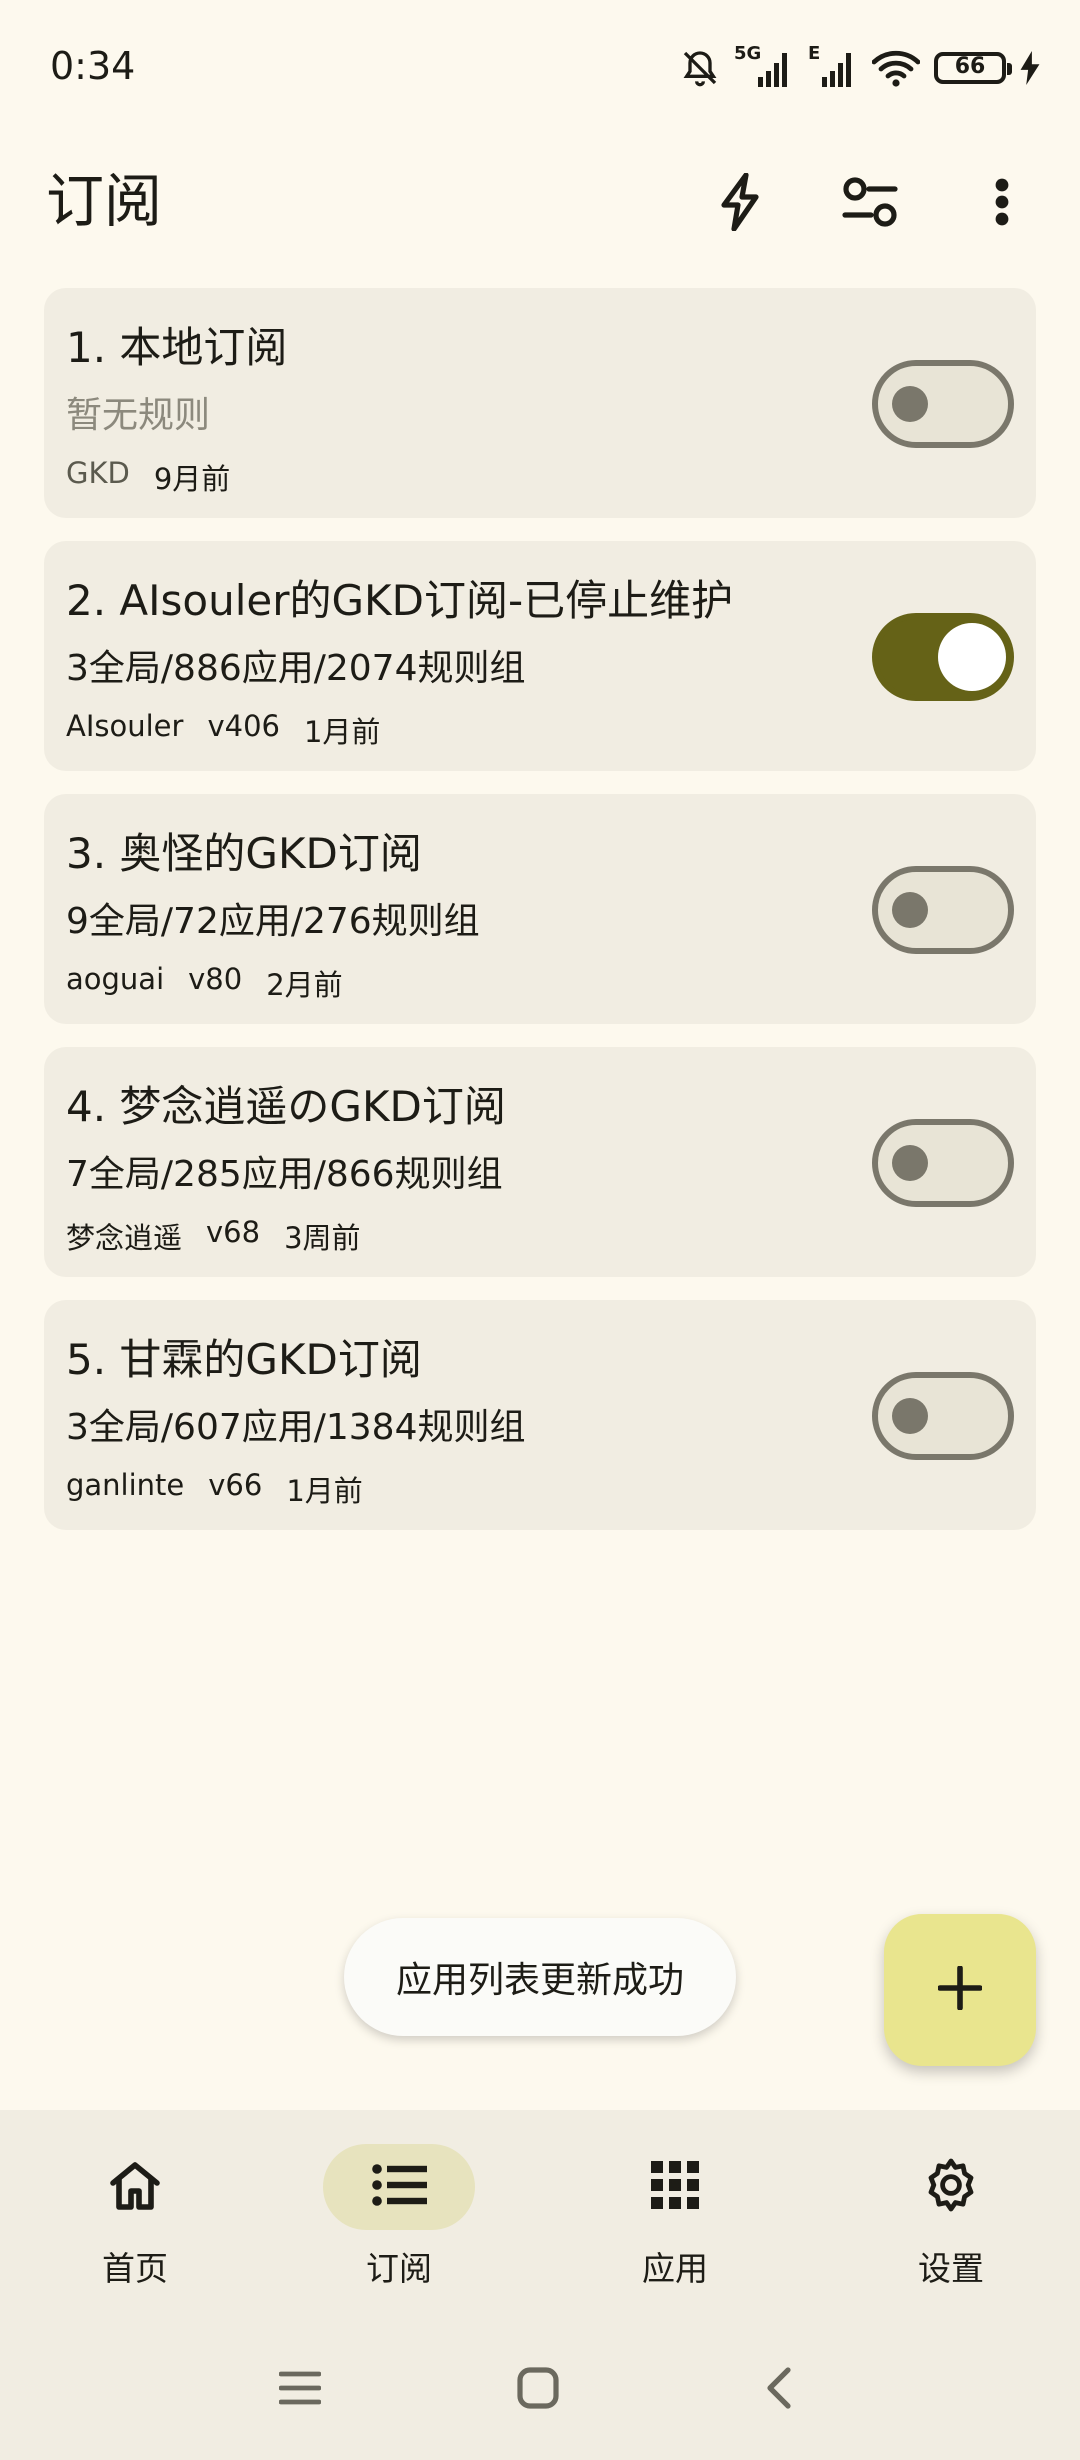 This screenshot has width=1080, height=2460. I want to click on plus-icon, so click(960, 1989).